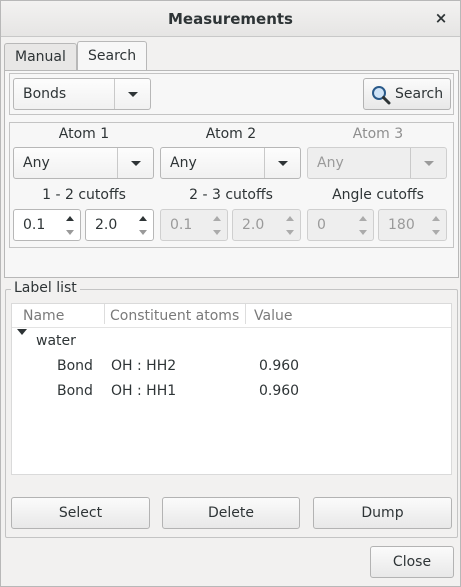  Describe the element at coordinates (441, 18) in the screenshot. I see `close-icon: ×` at that location.